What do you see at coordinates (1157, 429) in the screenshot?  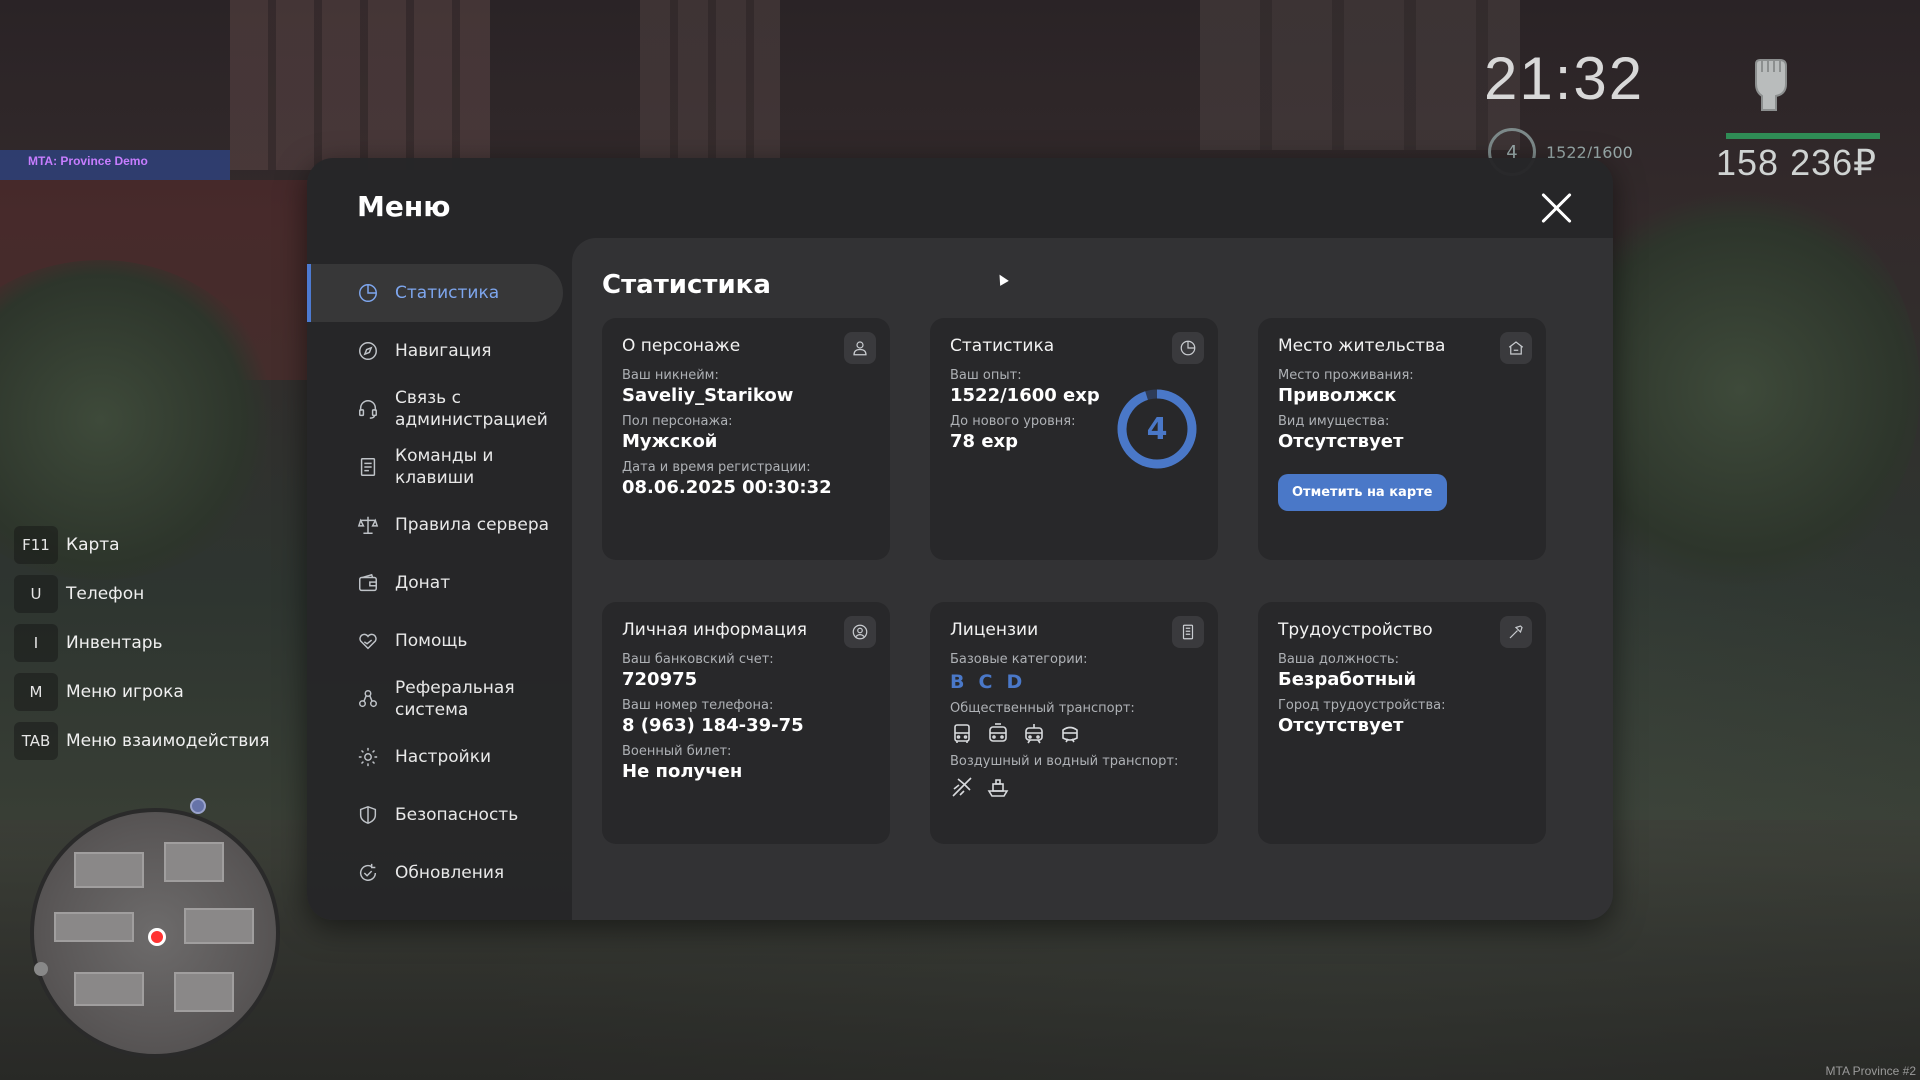 I see `level-value: 4` at bounding box center [1157, 429].